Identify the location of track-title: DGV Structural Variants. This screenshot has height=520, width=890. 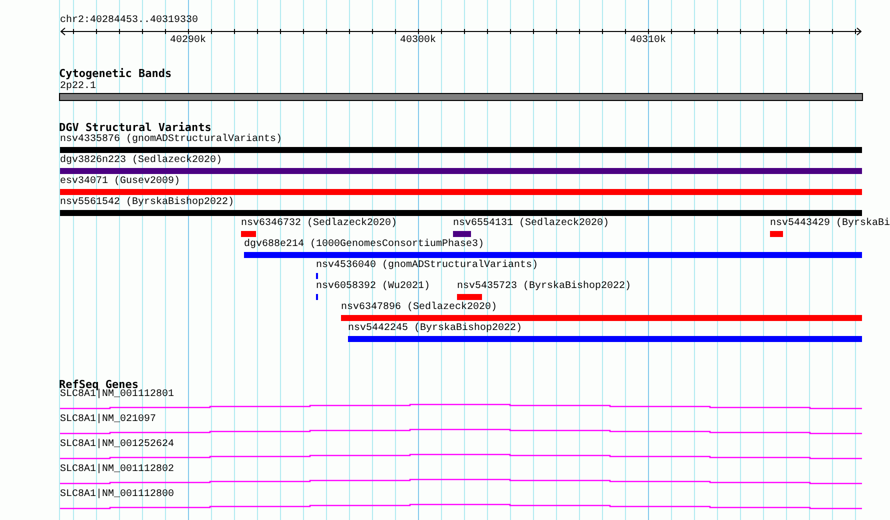
(135, 127).